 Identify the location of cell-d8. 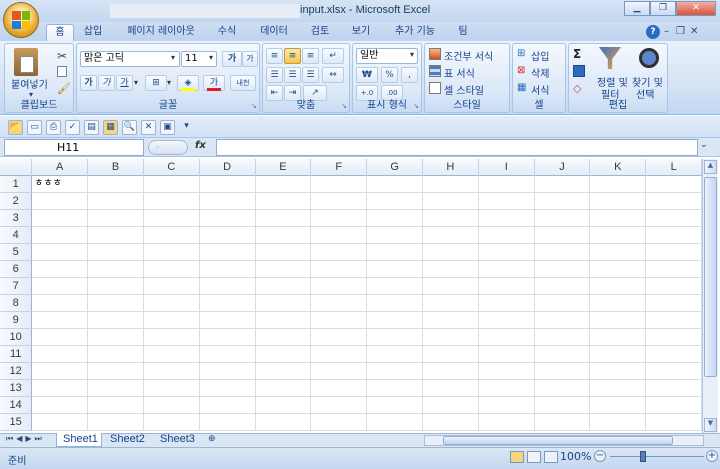
(227, 303).